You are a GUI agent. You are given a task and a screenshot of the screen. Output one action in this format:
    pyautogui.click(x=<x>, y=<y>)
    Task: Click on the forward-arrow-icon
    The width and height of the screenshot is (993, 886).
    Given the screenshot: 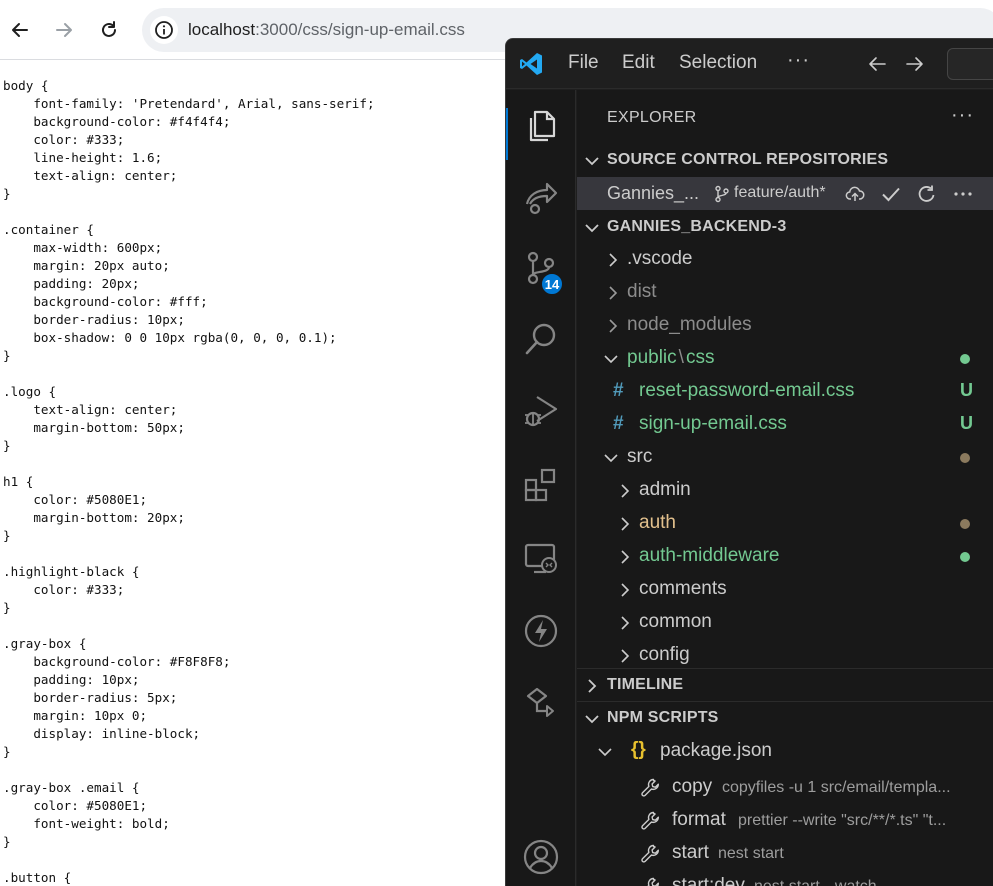 What is the action you would take?
    pyautogui.click(x=64, y=30)
    